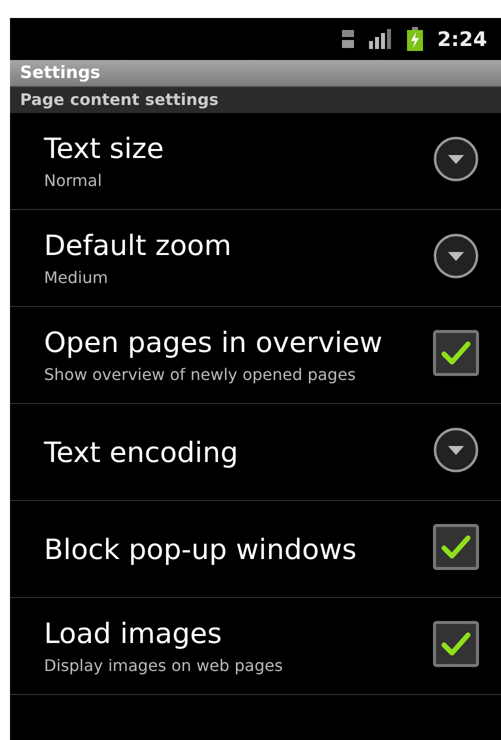 The image size is (501, 740). I want to click on signal-icon, so click(381, 39).